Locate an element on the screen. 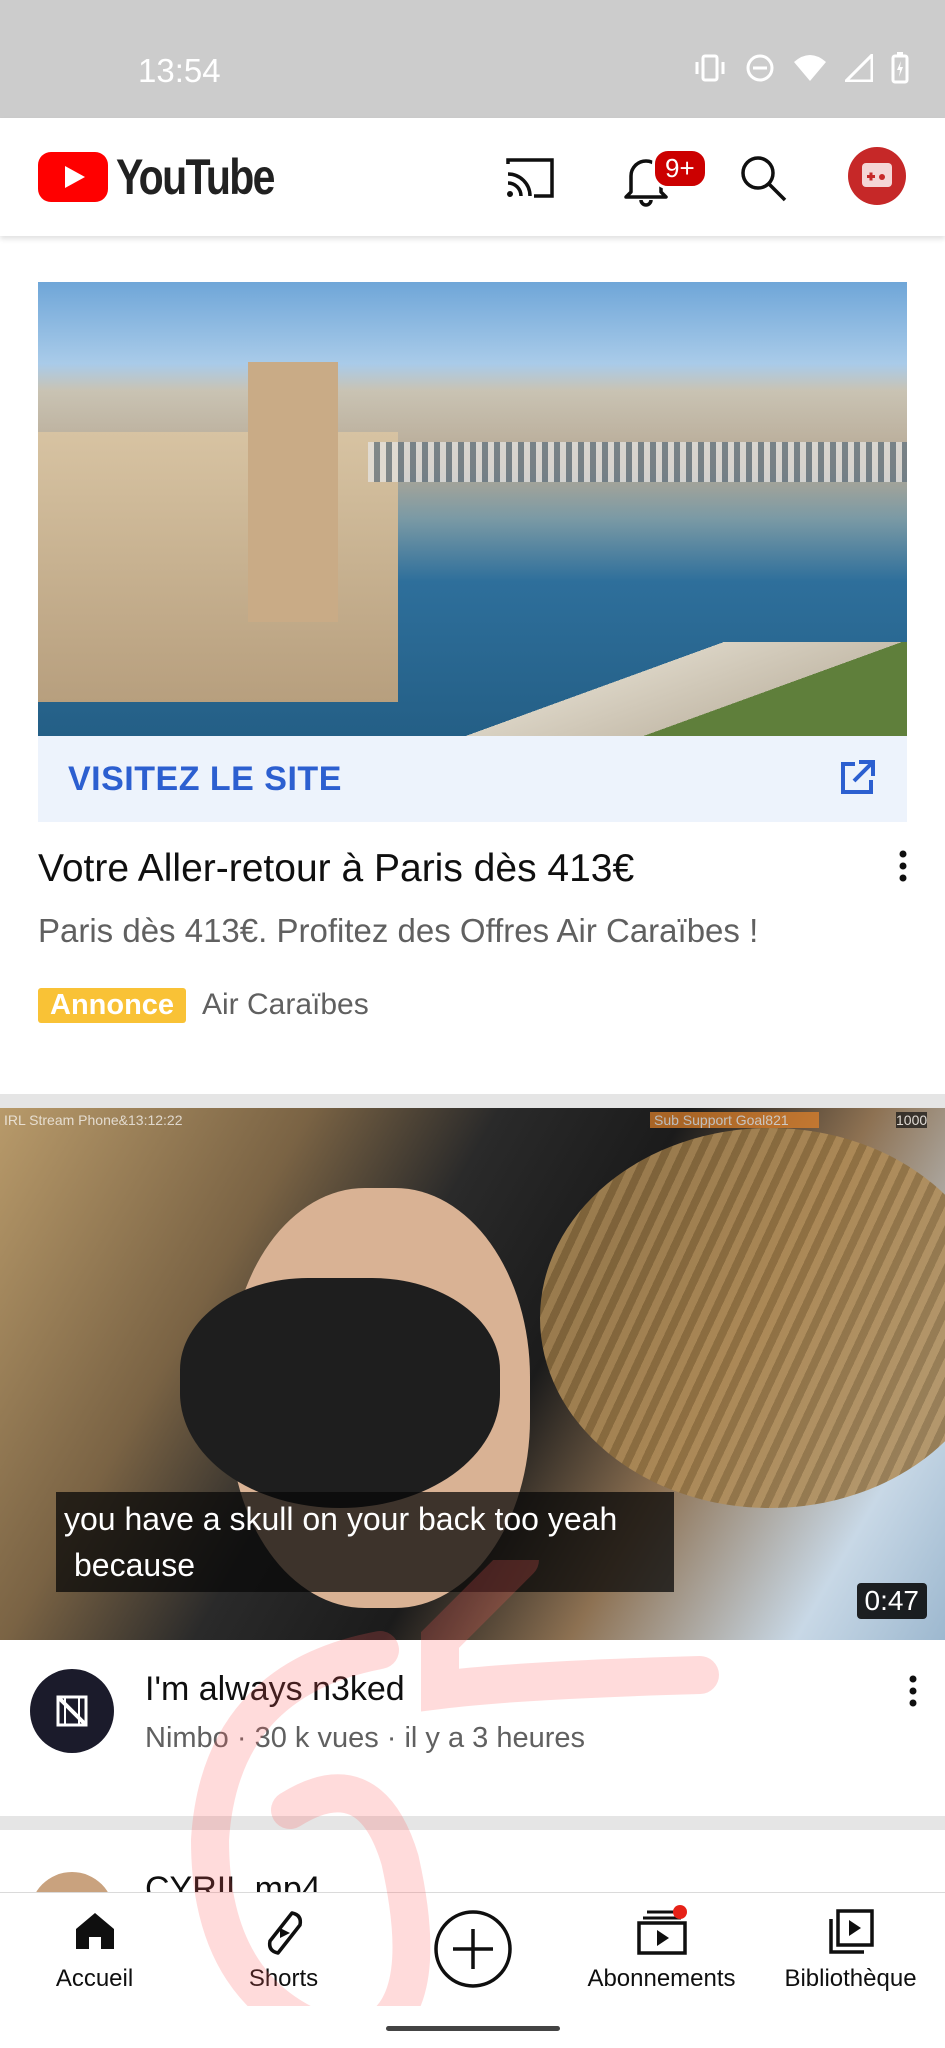  nav-library: Bibliothèque is located at coordinates (850, 1950).